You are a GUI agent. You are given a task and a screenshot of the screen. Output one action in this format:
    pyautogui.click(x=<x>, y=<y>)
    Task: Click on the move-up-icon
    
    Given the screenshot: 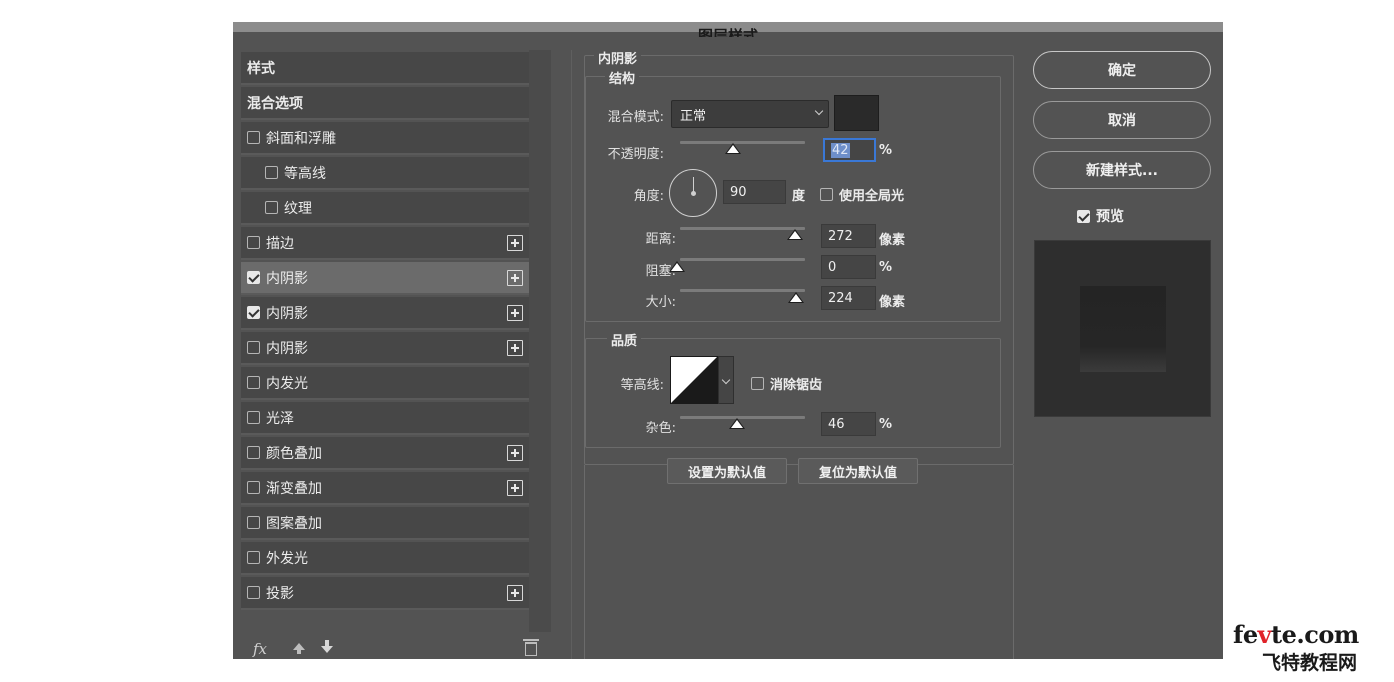 What is the action you would take?
    pyautogui.click(x=299, y=648)
    